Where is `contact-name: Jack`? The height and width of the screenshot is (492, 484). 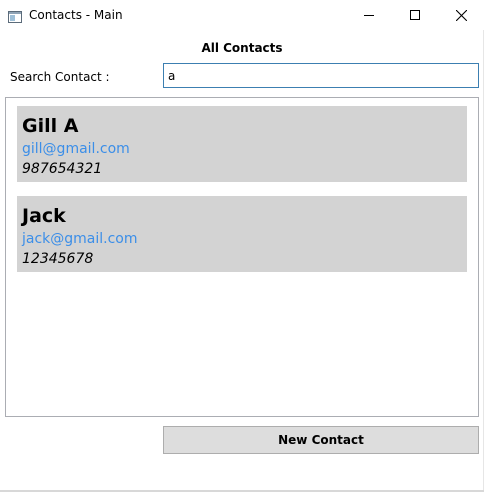 contact-name: Jack is located at coordinates (44, 216).